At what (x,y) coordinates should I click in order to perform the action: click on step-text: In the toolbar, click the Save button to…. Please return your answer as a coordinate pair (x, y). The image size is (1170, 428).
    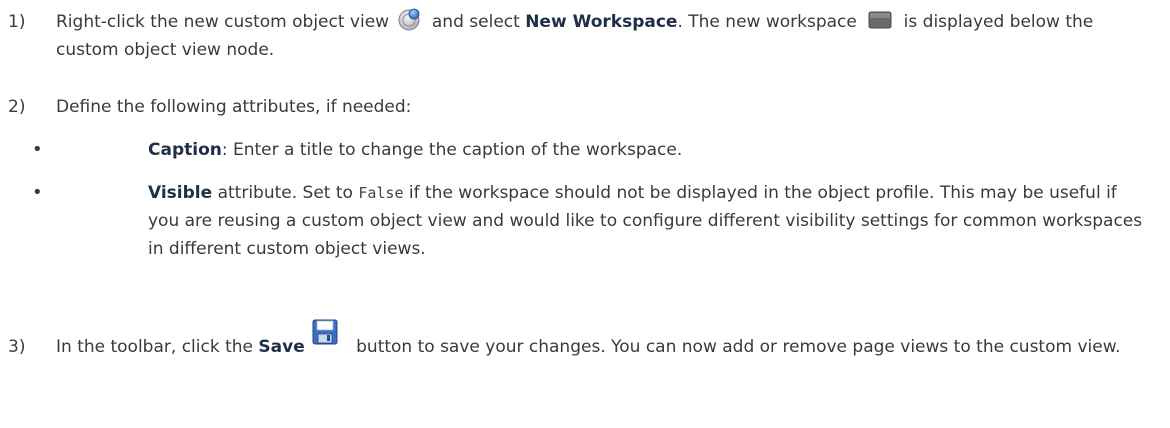
    Looking at the image, I should click on (602, 340).